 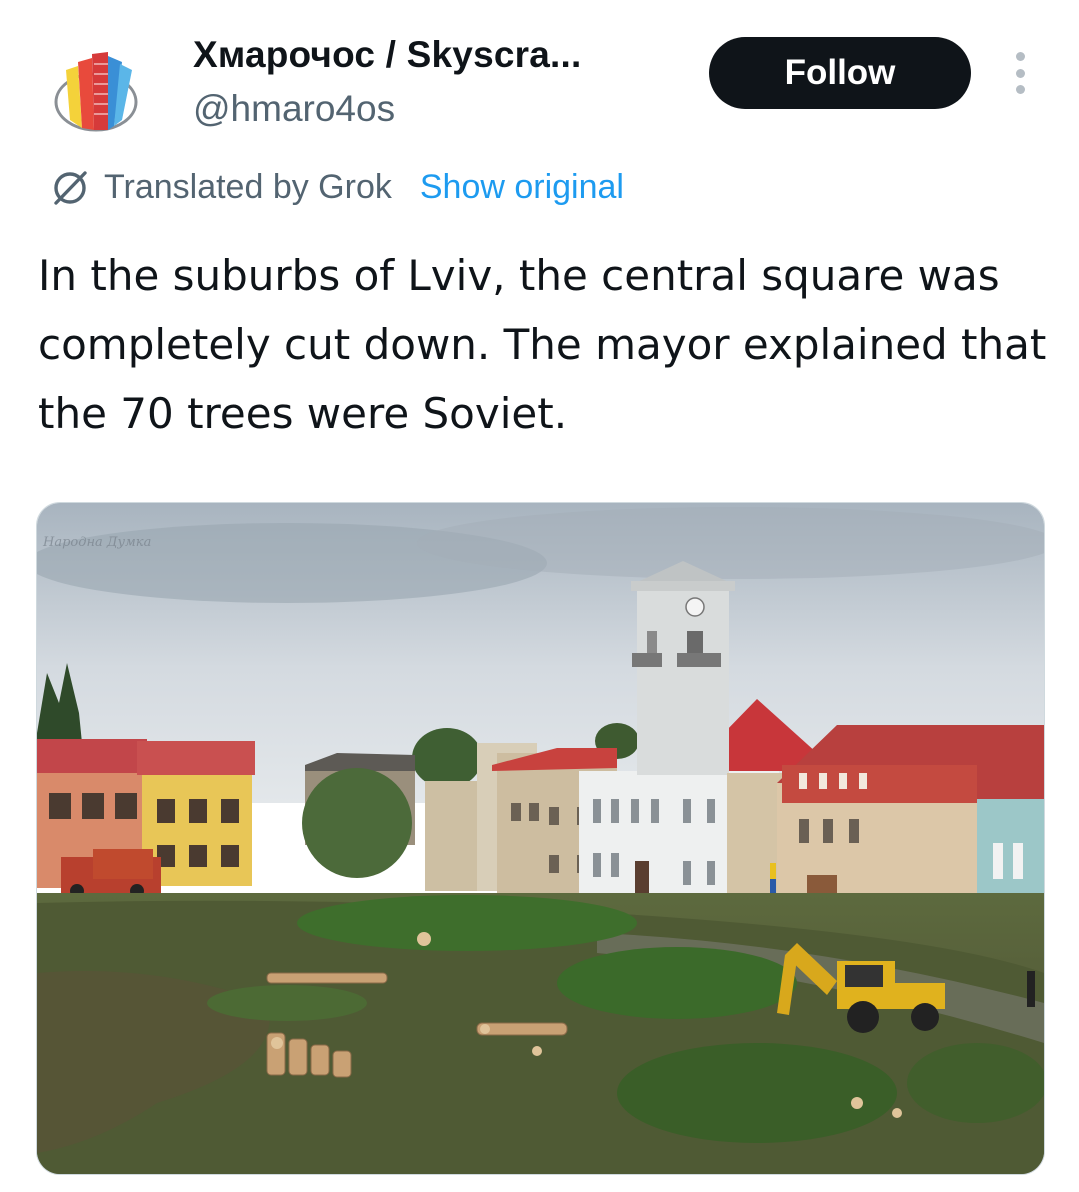 I want to click on grok-icon, so click(x=70, y=188).